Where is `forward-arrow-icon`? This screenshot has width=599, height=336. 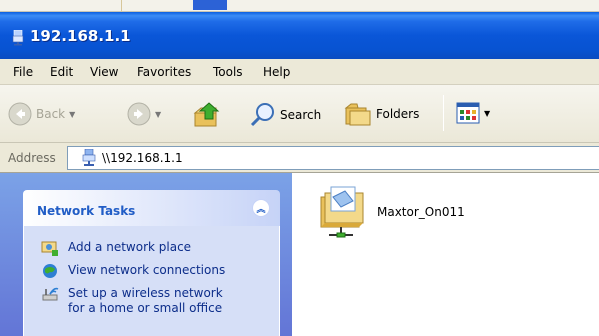
forward-arrow-icon is located at coordinates (139, 114).